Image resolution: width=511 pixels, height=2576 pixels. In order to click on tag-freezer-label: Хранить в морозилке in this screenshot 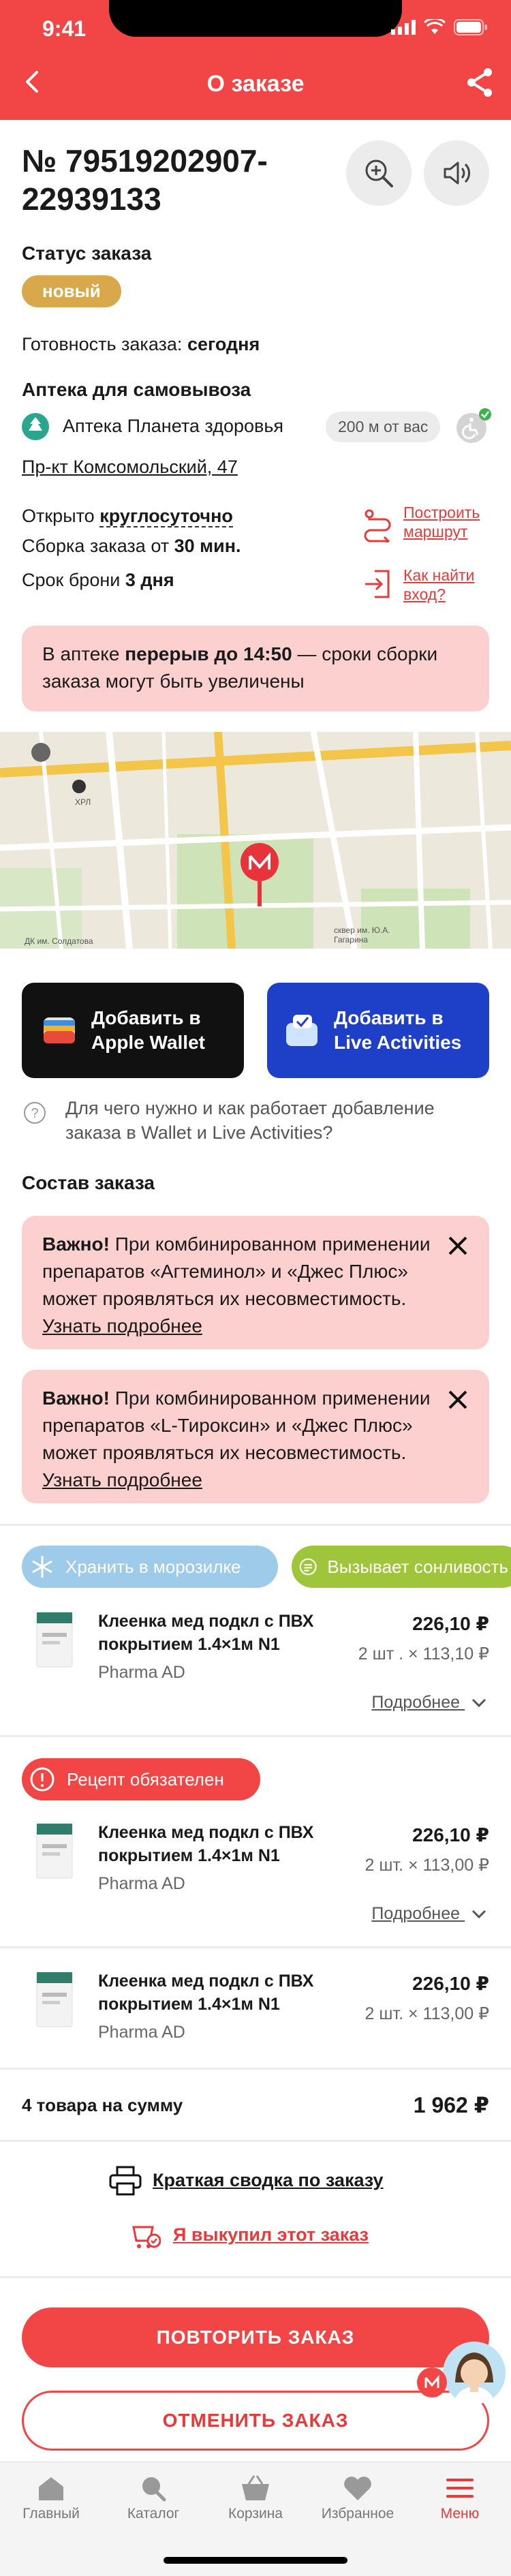, I will do `click(153, 1566)`.